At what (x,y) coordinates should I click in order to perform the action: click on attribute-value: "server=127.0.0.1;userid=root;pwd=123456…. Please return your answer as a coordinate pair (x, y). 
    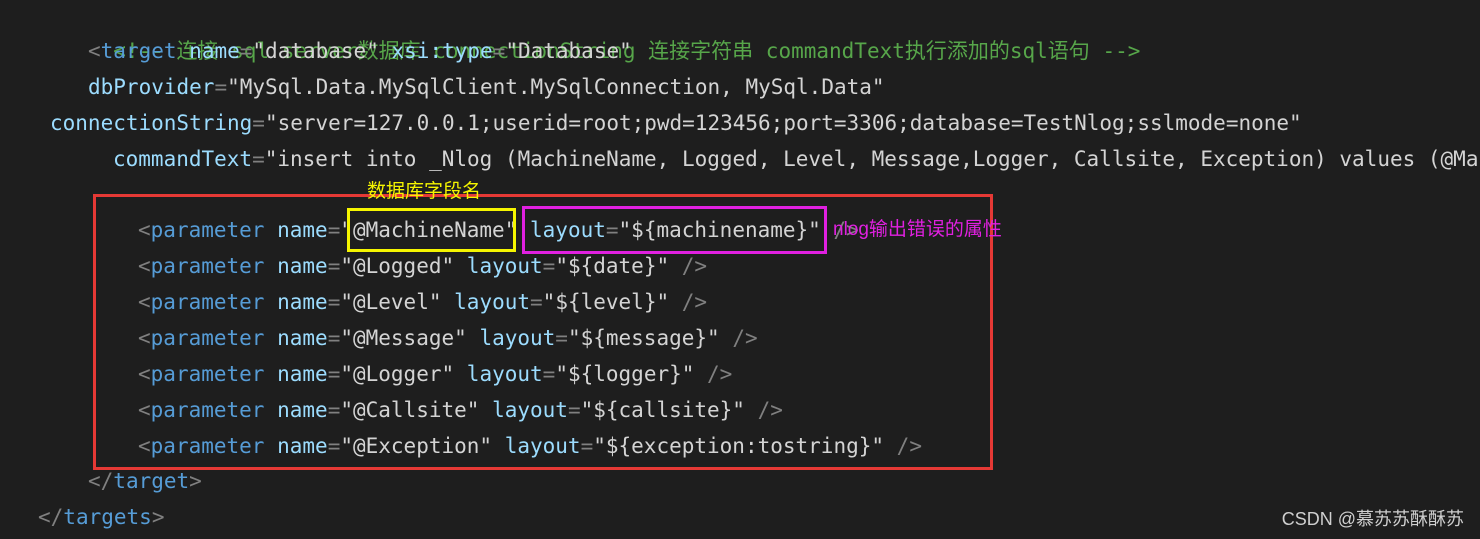
    Looking at the image, I should click on (783, 123).